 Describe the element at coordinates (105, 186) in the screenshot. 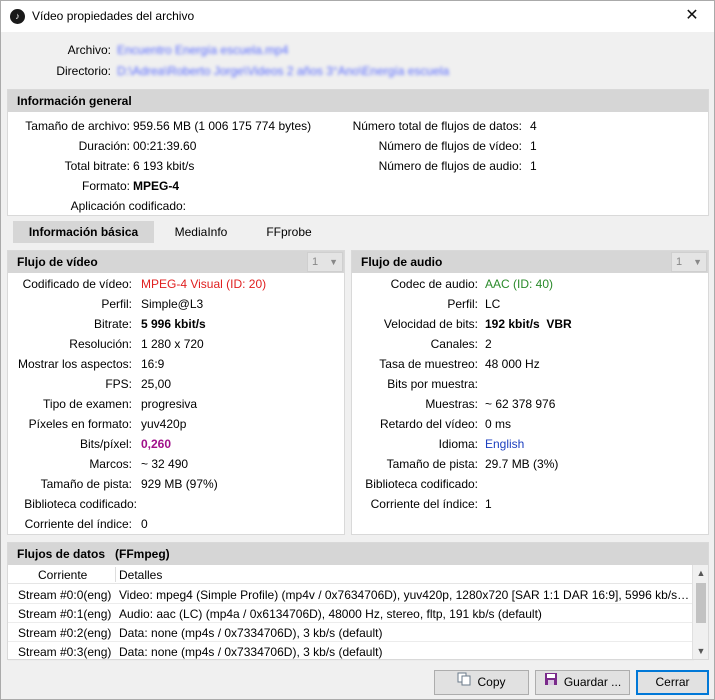

I see `general-label: Formato:` at that location.